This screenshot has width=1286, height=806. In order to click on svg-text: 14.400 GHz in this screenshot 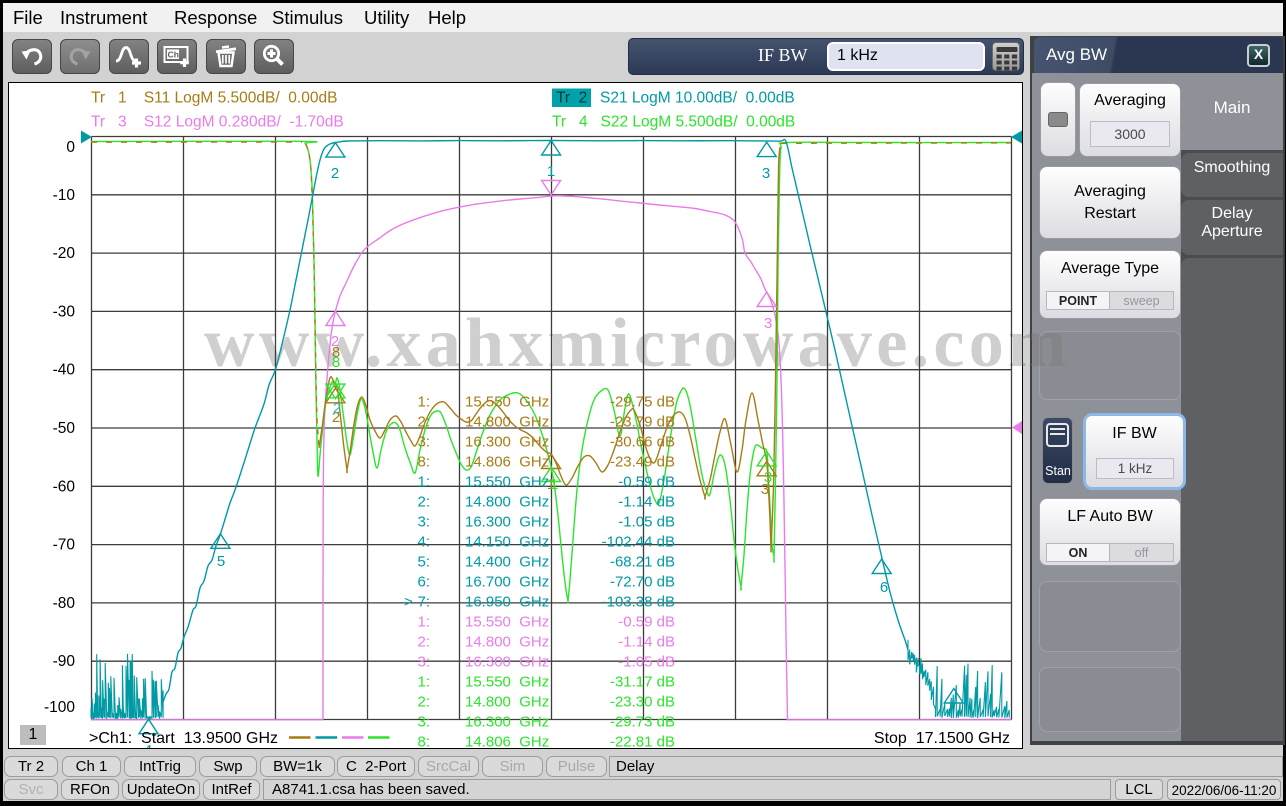, I will do `click(507, 562)`.